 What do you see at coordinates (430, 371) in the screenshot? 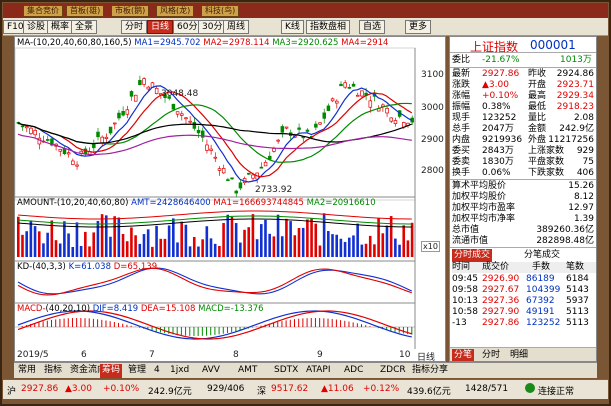
I see `indicator-tab: 指标分享` at bounding box center [430, 371].